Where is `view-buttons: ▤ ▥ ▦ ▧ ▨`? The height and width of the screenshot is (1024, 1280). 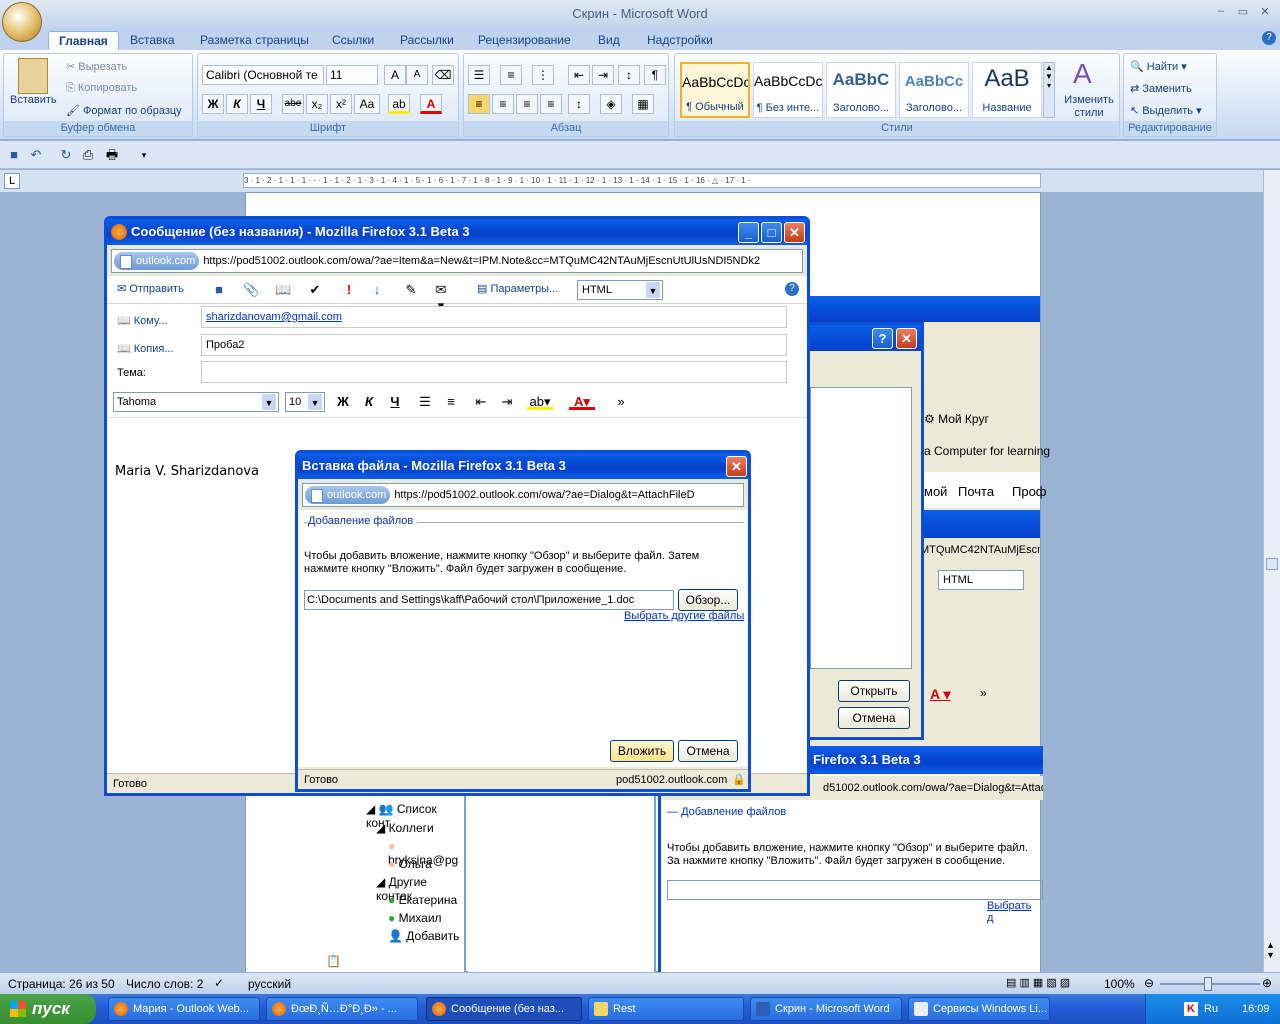 view-buttons: ▤ ▥ ▦ ▧ ▨ is located at coordinates (1038, 982).